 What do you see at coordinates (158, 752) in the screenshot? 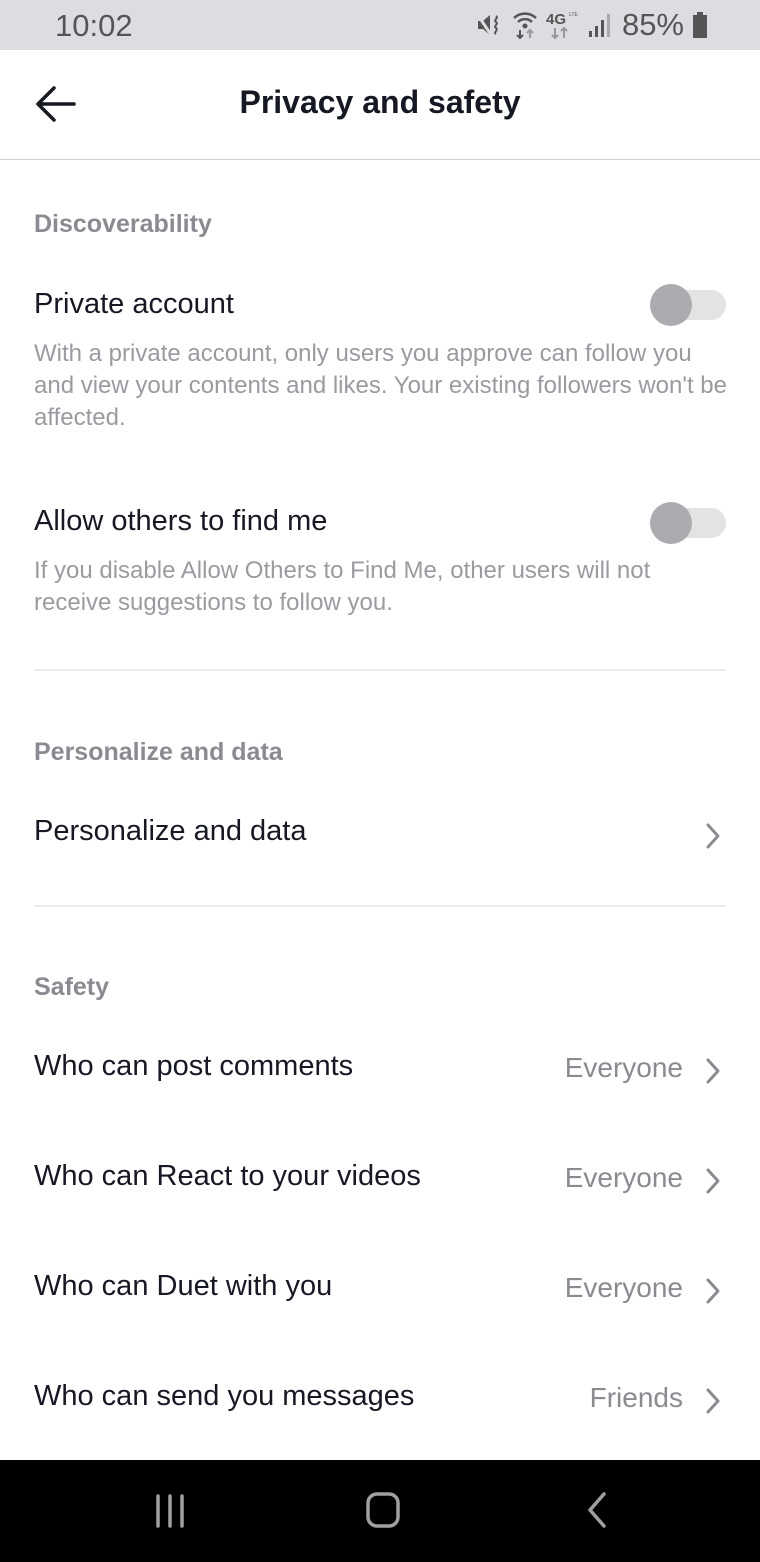
I see `section-label-personalize: Personalize and data` at bounding box center [158, 752].